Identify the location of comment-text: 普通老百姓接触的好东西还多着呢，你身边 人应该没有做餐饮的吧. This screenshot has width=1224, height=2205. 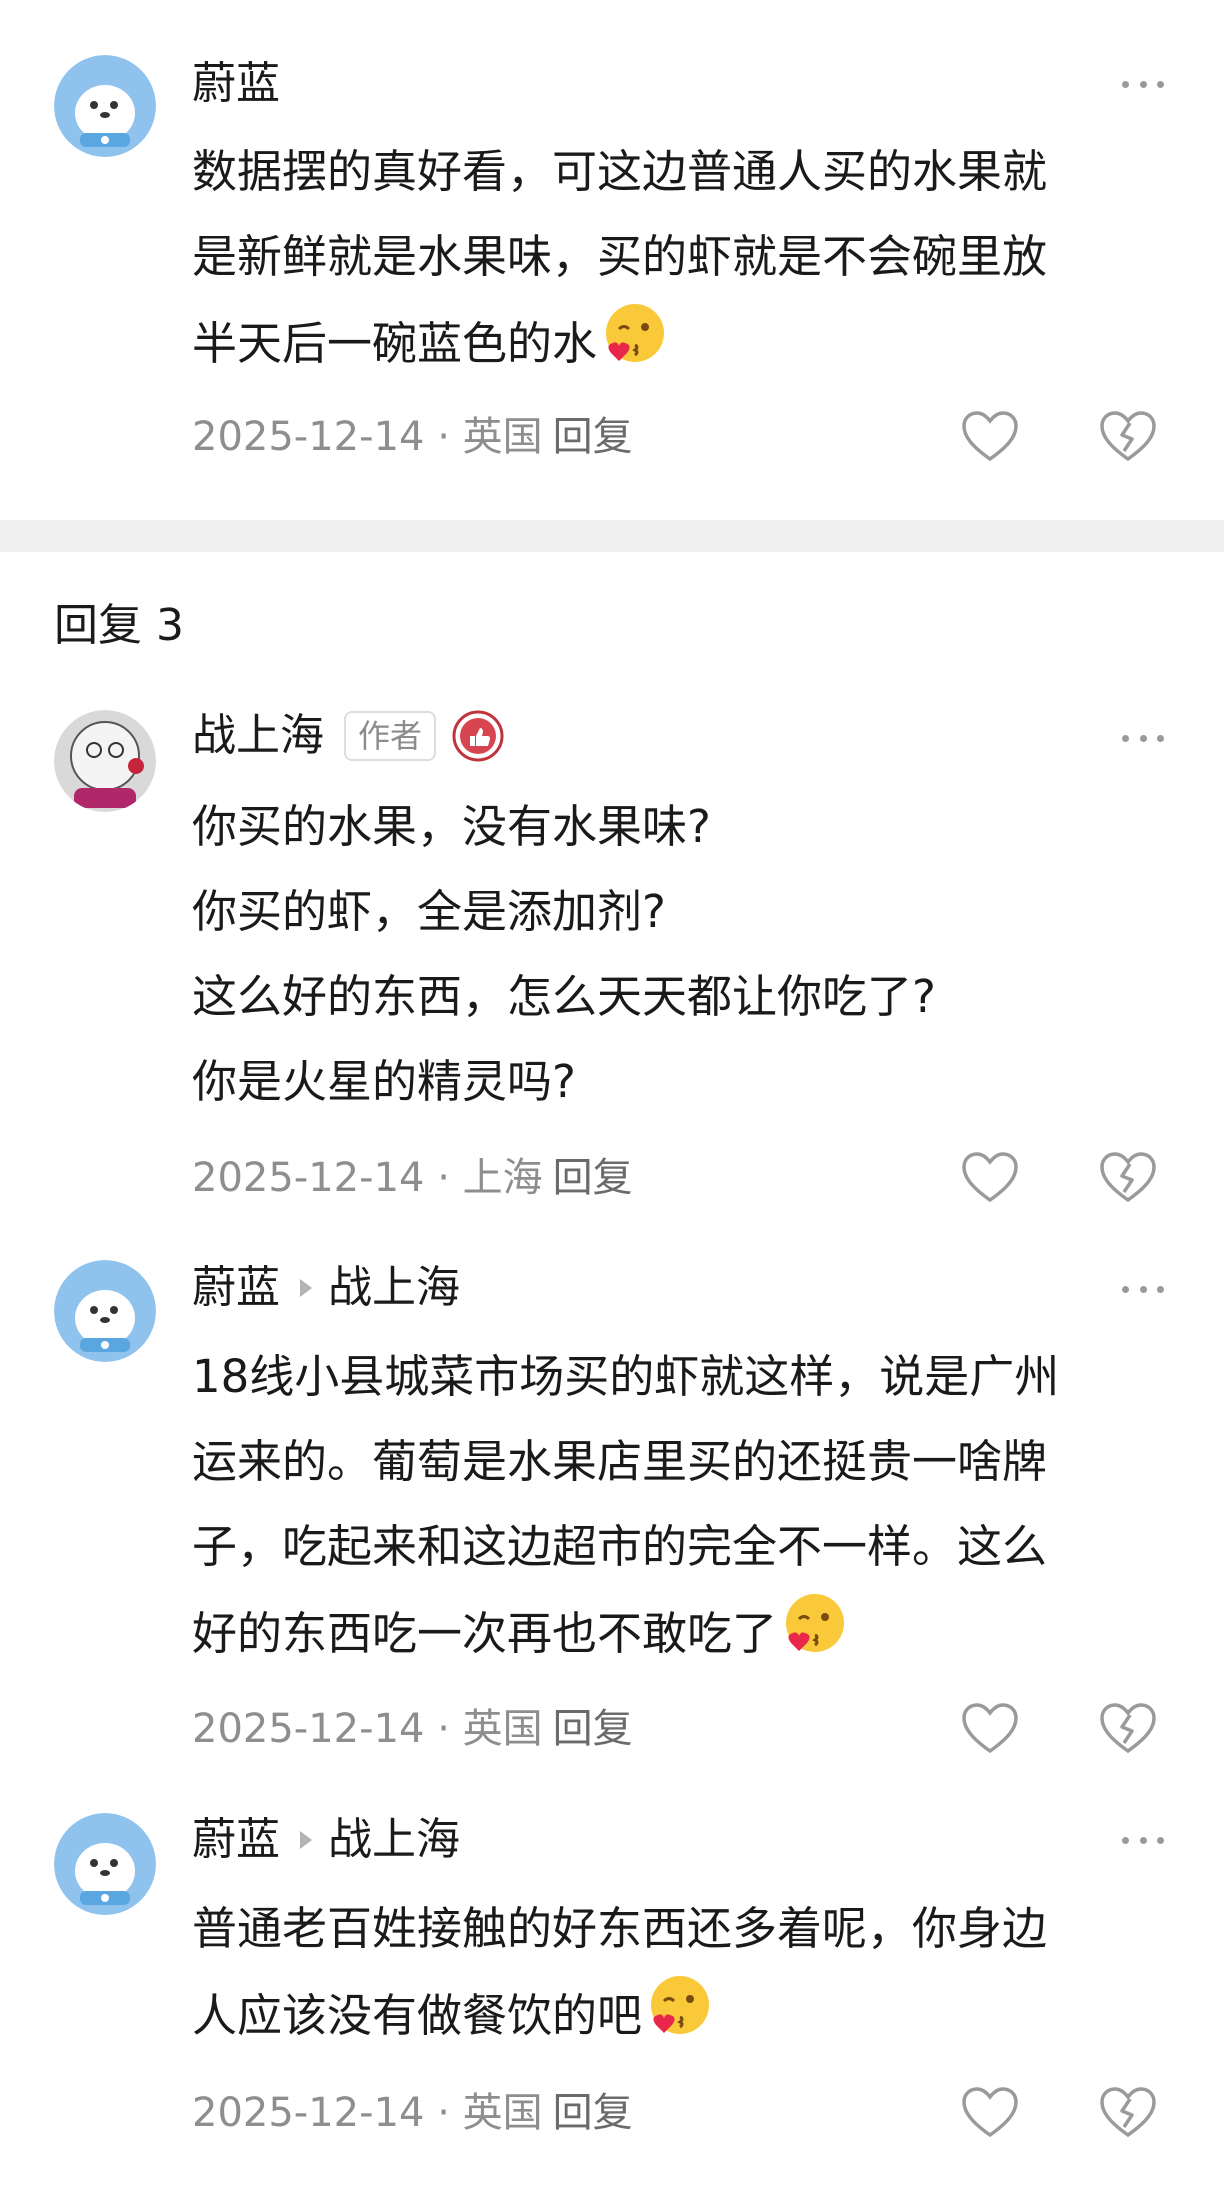
(620, 1972).